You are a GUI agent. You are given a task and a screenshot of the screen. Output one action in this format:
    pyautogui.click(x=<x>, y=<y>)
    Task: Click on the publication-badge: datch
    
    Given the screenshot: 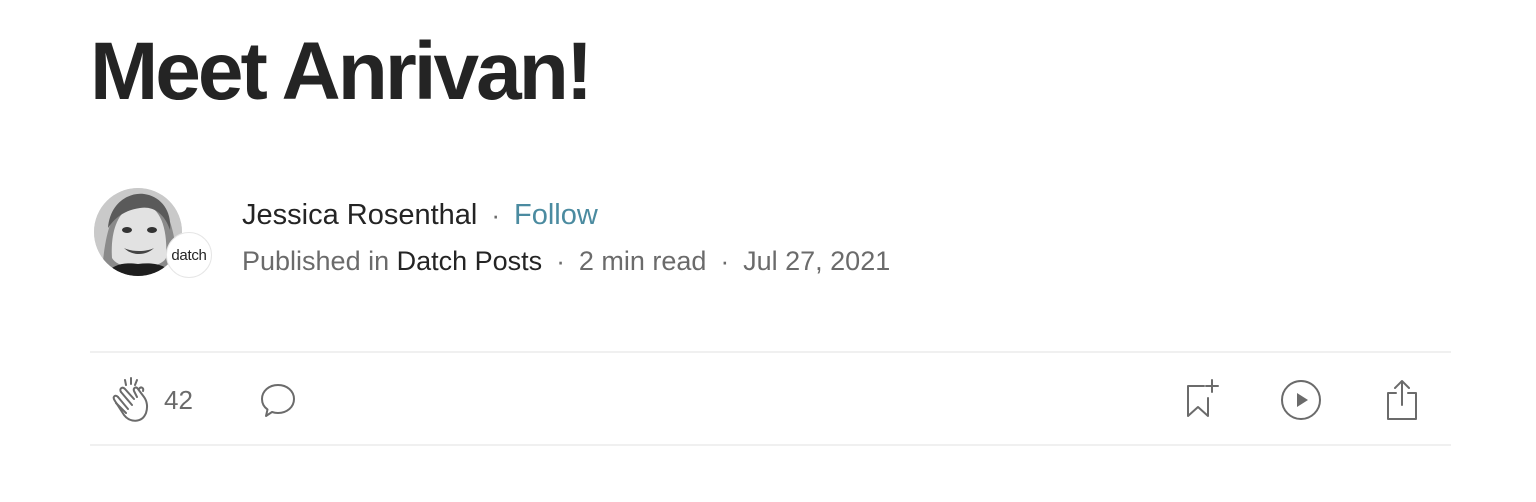 What is the action you would take?
    pyautogui.click(x=189, y=255)
    